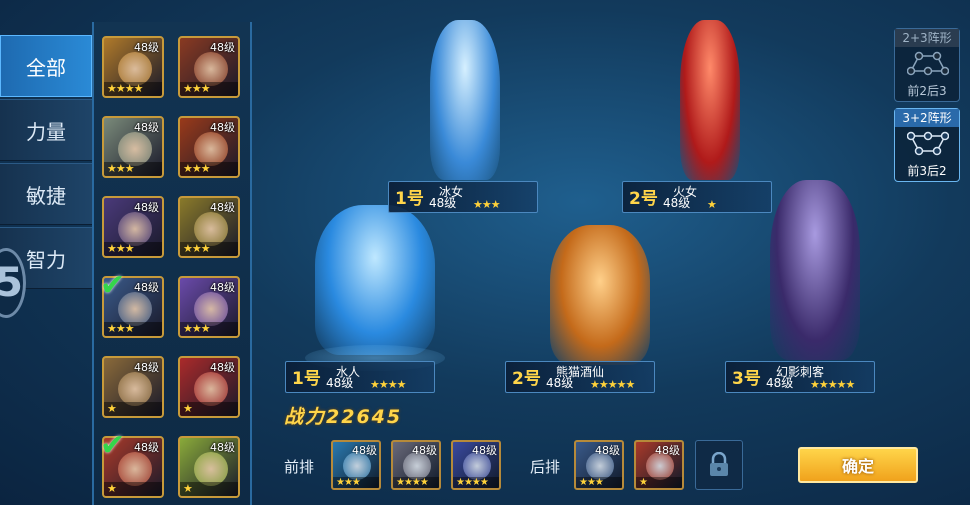  I want to click on hero-stars: ★★★★, so click(388, 384).